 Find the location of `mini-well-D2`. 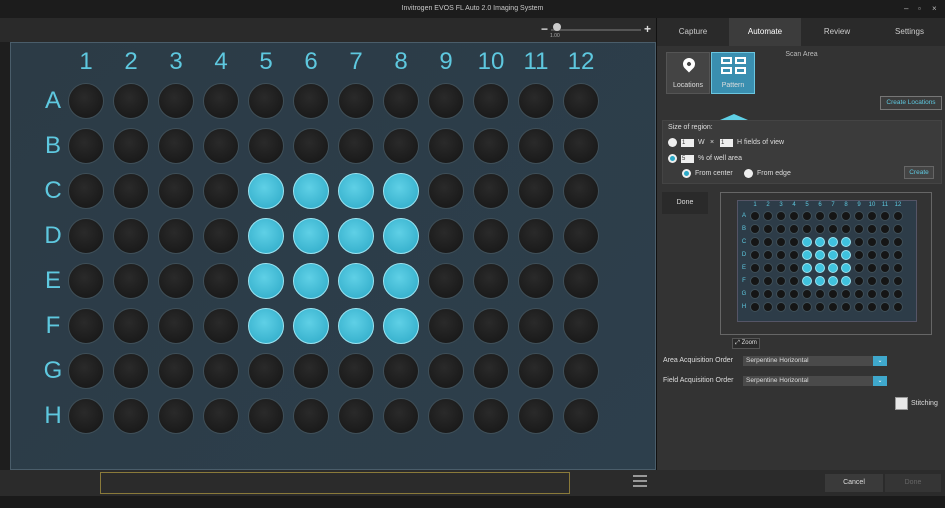

mini-well-D2 is located at coordinates (768, 255).